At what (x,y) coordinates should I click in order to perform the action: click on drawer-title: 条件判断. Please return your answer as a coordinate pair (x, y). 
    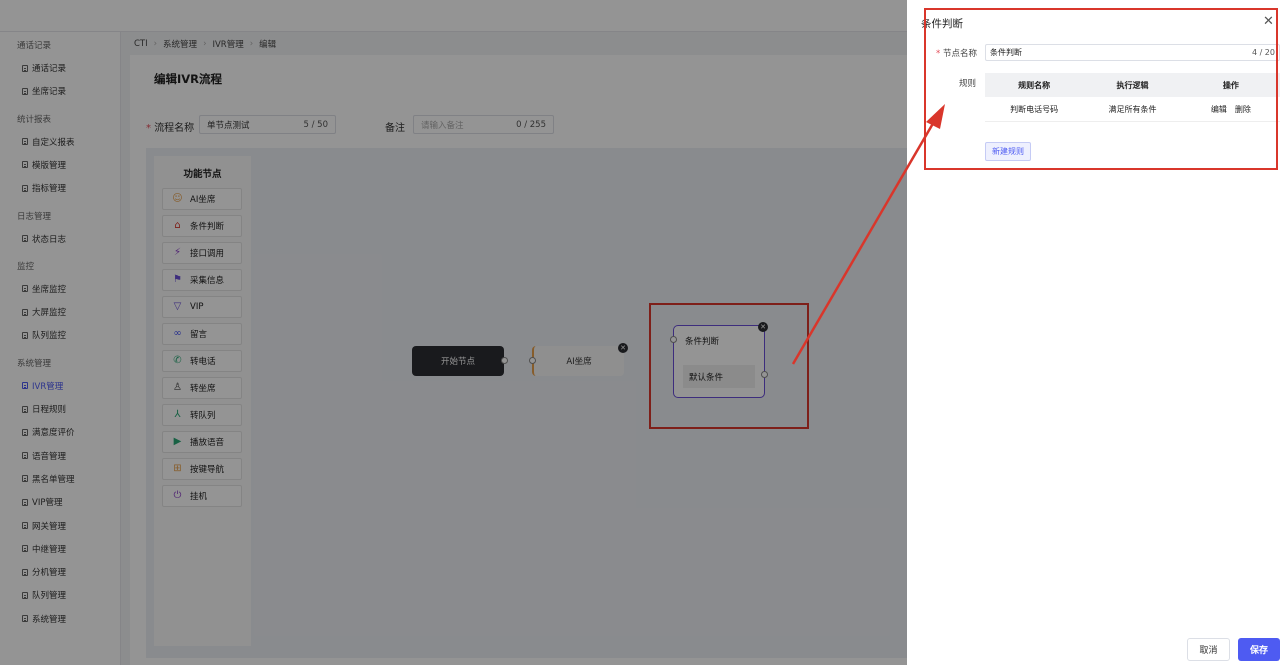
    Looking at the image, I should click on (942, 24).